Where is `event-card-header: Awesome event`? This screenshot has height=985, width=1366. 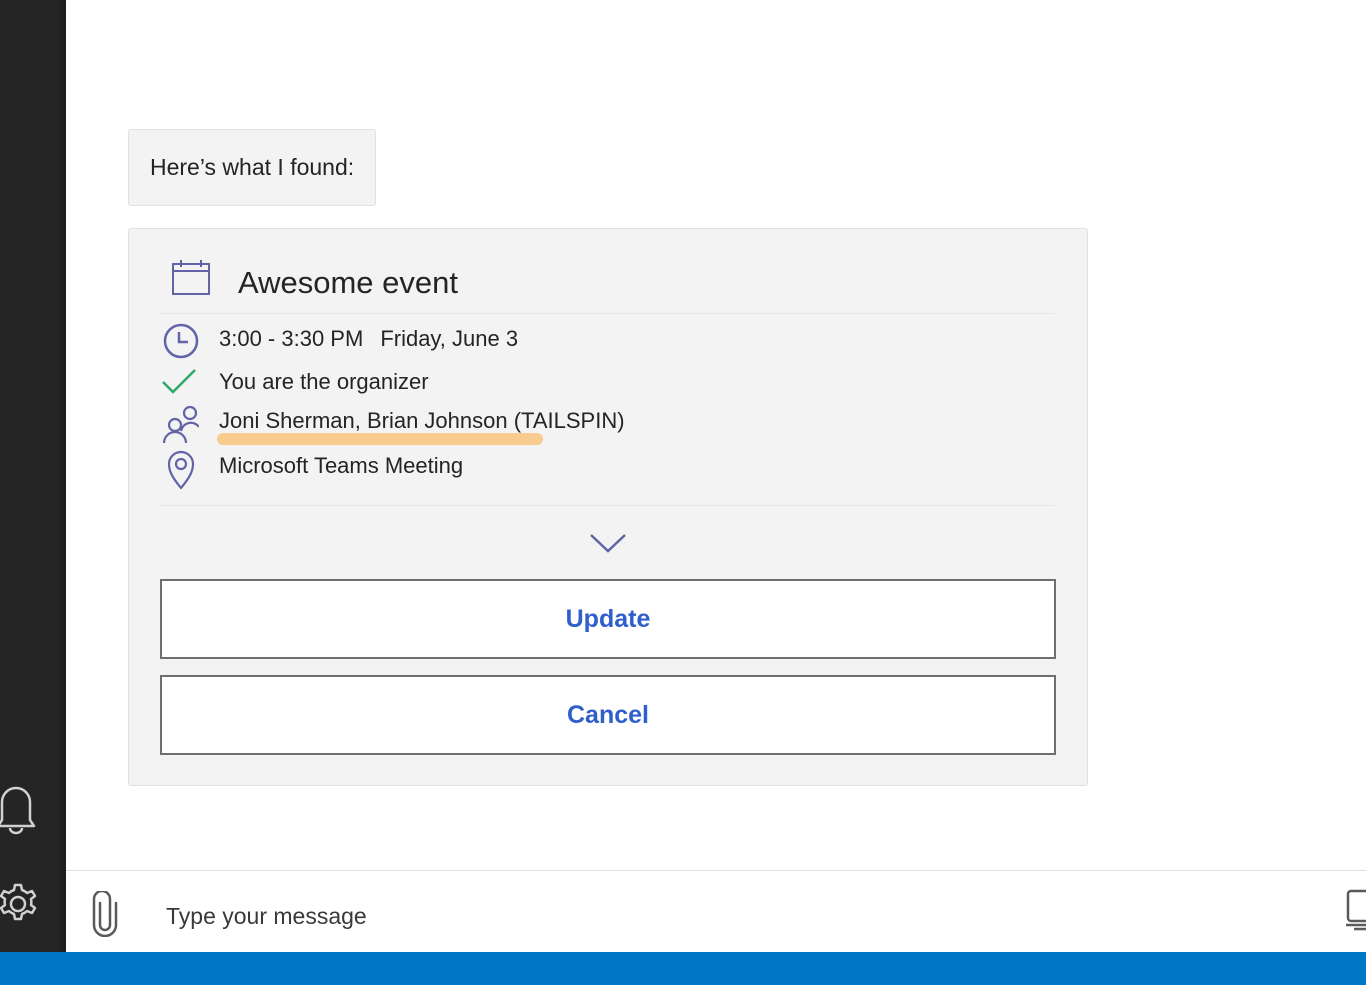
event-card-header: Awesome event is located at coordinates (611, 282).